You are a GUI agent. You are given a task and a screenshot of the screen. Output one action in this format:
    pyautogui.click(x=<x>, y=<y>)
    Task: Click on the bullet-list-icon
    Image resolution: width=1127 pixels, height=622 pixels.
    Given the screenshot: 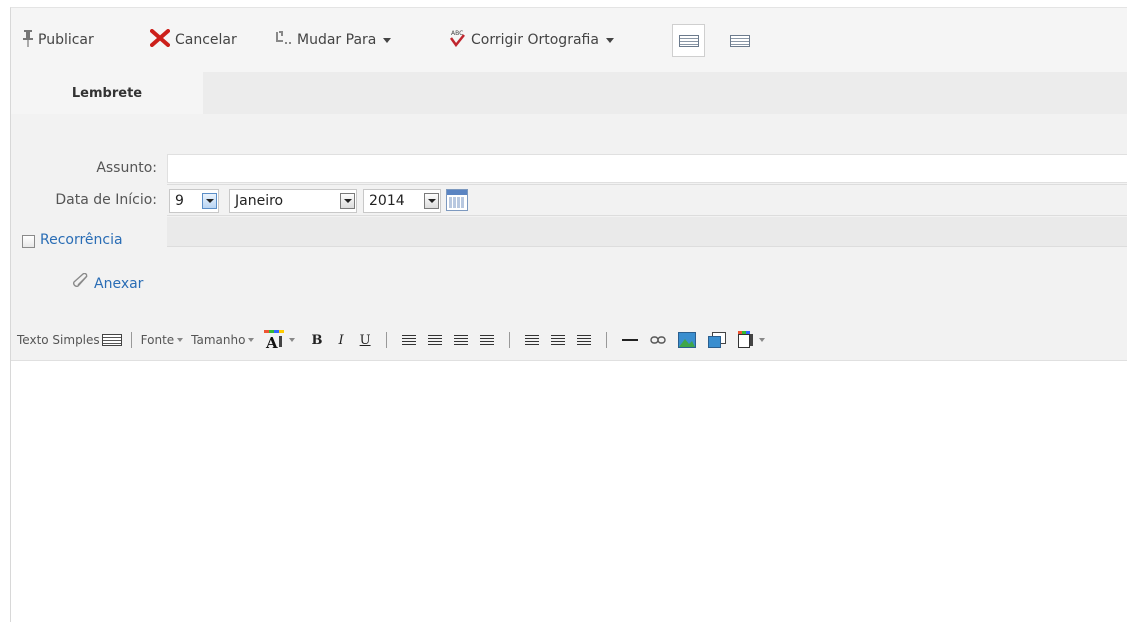 What is the action you would take?
    pyautogui.click(x=434, y=340)
    